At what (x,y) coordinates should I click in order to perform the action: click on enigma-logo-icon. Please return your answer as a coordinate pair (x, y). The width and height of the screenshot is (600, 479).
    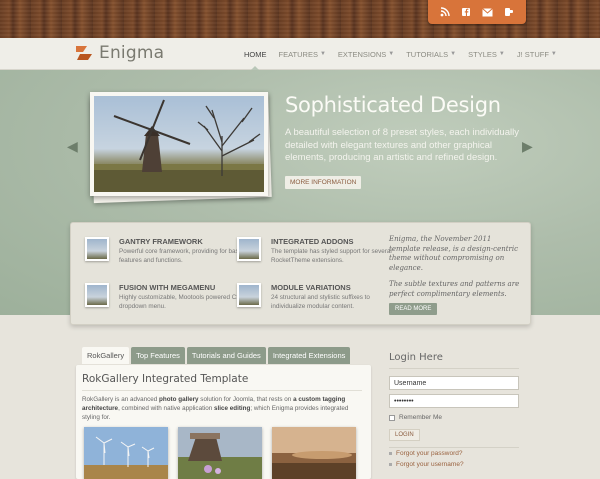
    Looking at the image, I should click on (84, 53).